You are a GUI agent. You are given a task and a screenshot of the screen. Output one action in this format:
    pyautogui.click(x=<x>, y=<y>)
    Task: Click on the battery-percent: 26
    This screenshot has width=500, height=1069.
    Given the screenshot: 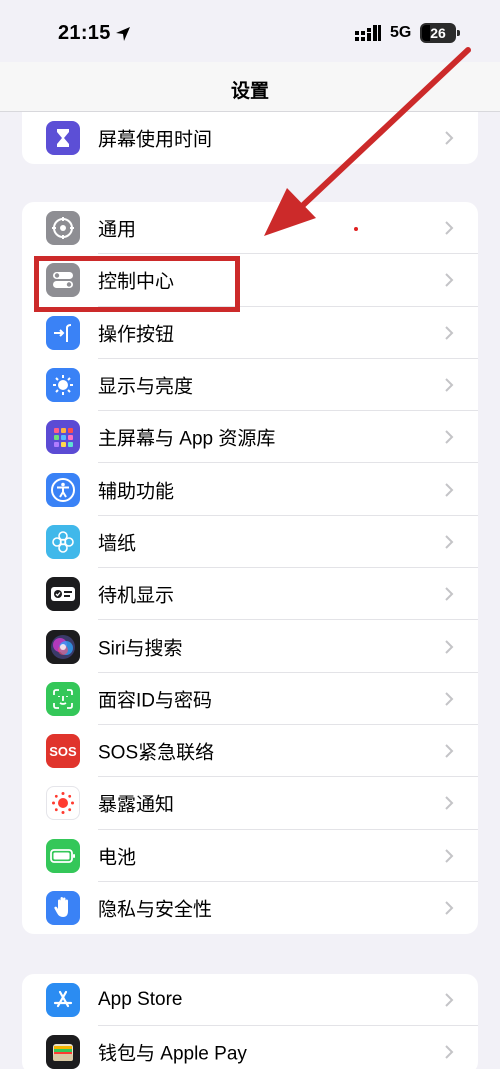 What is the action you would take?
    pyautogui.click(x=438, y=33)
    